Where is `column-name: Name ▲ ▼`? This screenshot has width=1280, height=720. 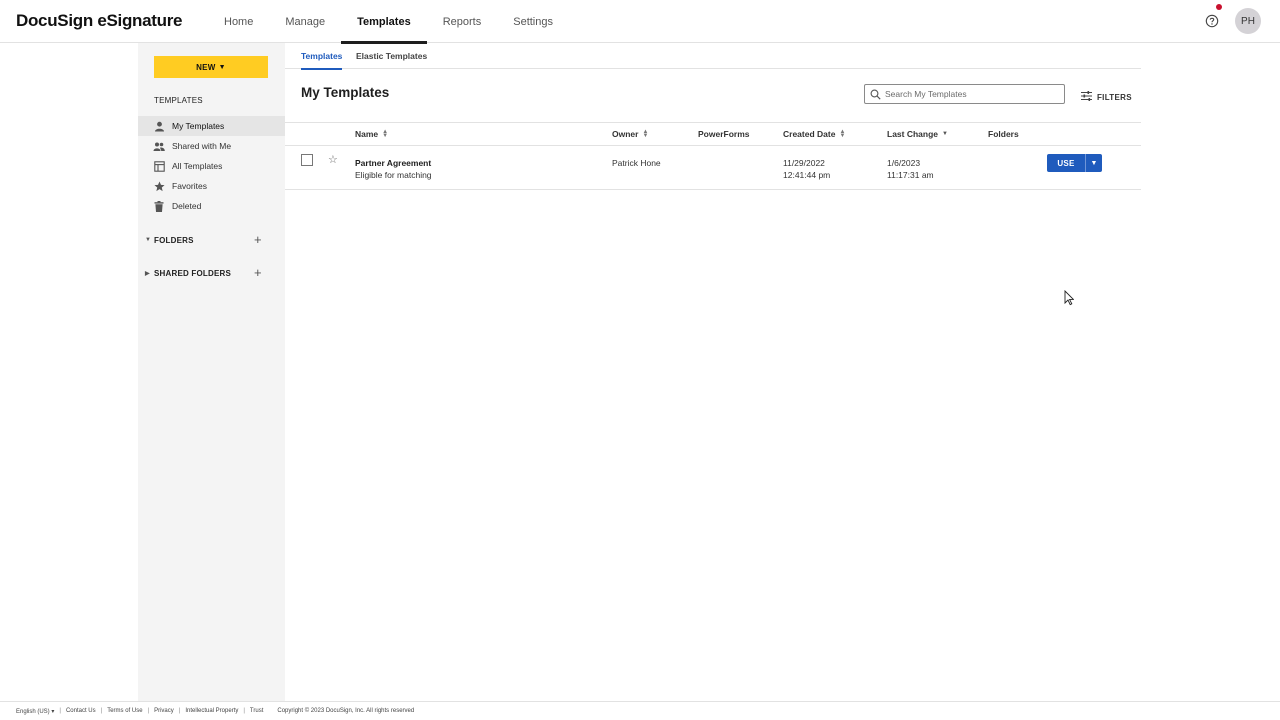 column-name: Name ▲ ▼ is located at coordinates (371, 134).